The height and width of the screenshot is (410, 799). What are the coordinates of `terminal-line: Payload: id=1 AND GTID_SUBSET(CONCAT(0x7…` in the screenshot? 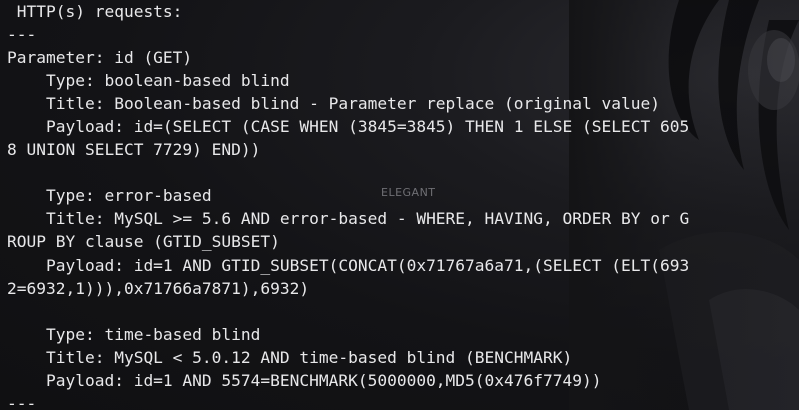 It's located at (348, 265).